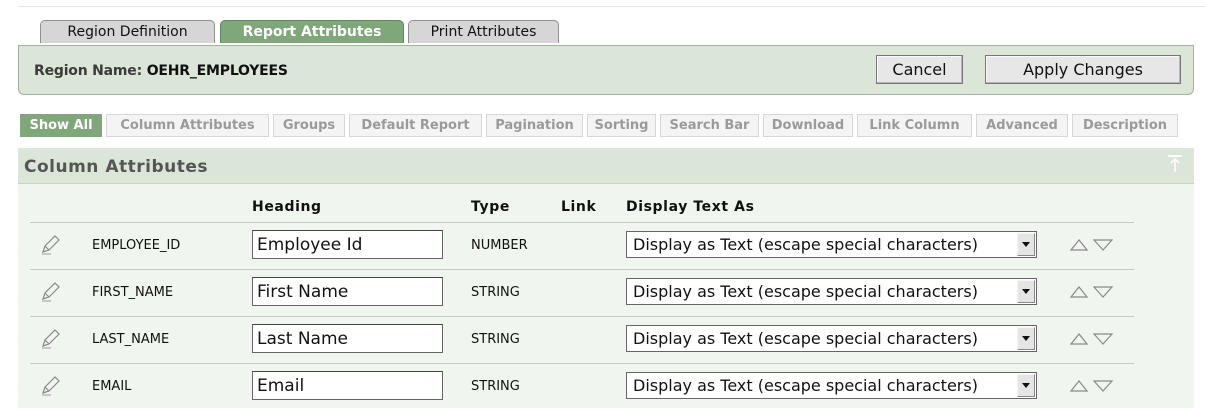 This screenshot has width=1205, height=410. I want to click on column-attributes-header: Column Attributes, so click(606, 166).